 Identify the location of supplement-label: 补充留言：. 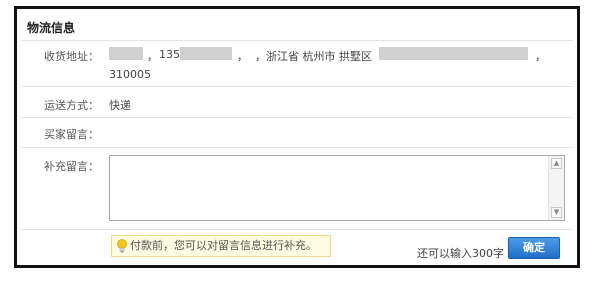
(71, 166).